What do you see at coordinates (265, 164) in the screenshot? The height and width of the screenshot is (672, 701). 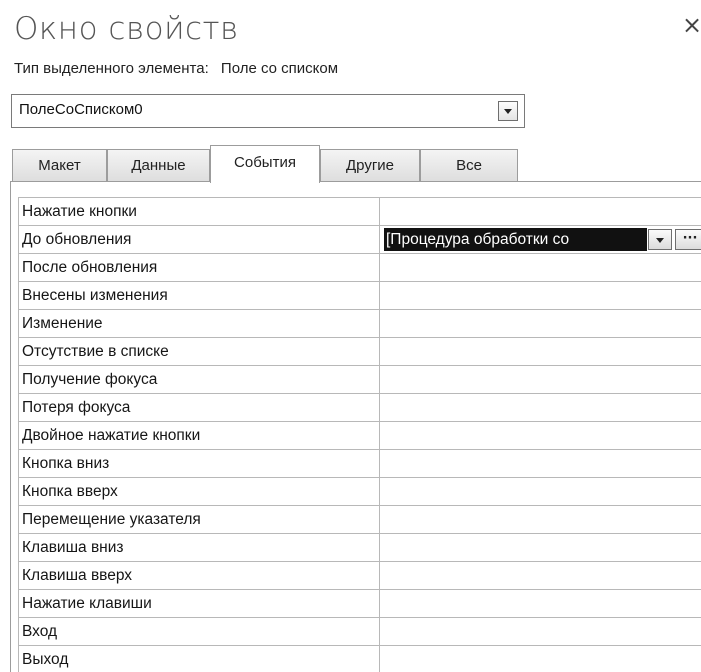 I see `tab-events: События` at bounding box center [265, 164].